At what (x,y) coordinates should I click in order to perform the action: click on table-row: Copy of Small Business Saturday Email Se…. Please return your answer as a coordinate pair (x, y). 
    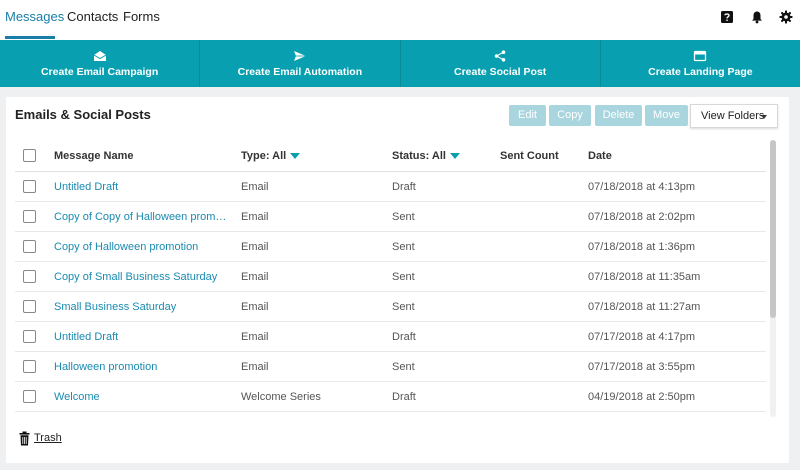
    Looking at the image, I should click on (390, 277).